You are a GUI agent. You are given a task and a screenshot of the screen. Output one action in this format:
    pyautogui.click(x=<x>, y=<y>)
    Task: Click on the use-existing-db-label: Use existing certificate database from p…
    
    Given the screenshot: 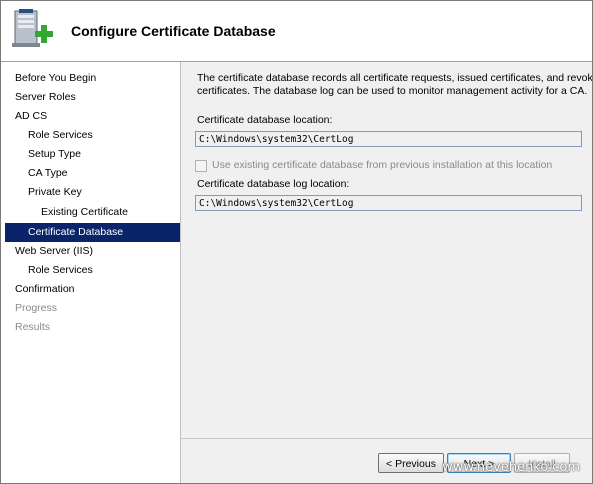 What is the action you would take?
    pyautogui.click(x=382, y=165)
    